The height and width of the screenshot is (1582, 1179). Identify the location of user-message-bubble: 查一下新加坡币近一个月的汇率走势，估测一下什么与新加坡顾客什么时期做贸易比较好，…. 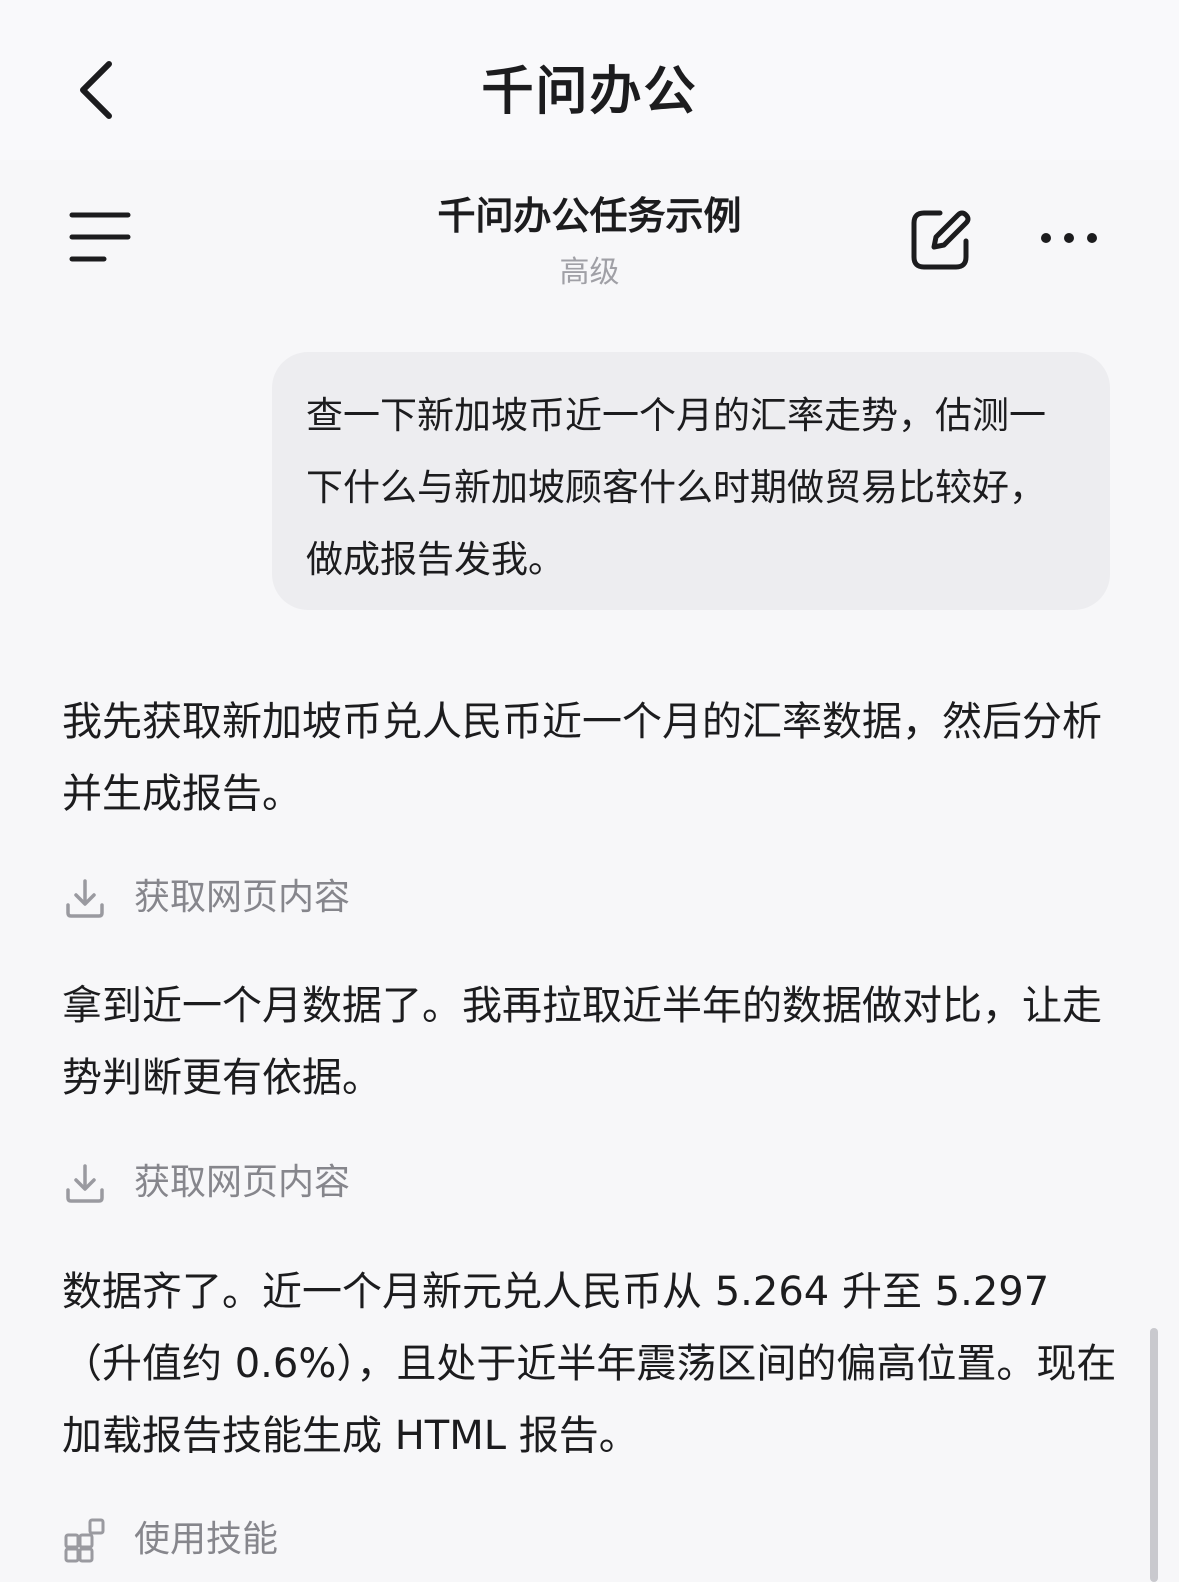
(691, 481).